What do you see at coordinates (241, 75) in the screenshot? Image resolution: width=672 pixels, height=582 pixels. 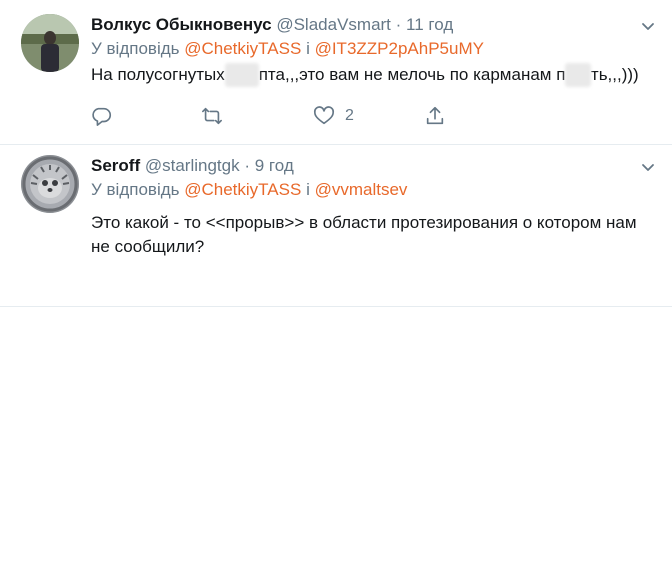 I see `censored-fragment: xxxx` at bounding box center [241, 75].